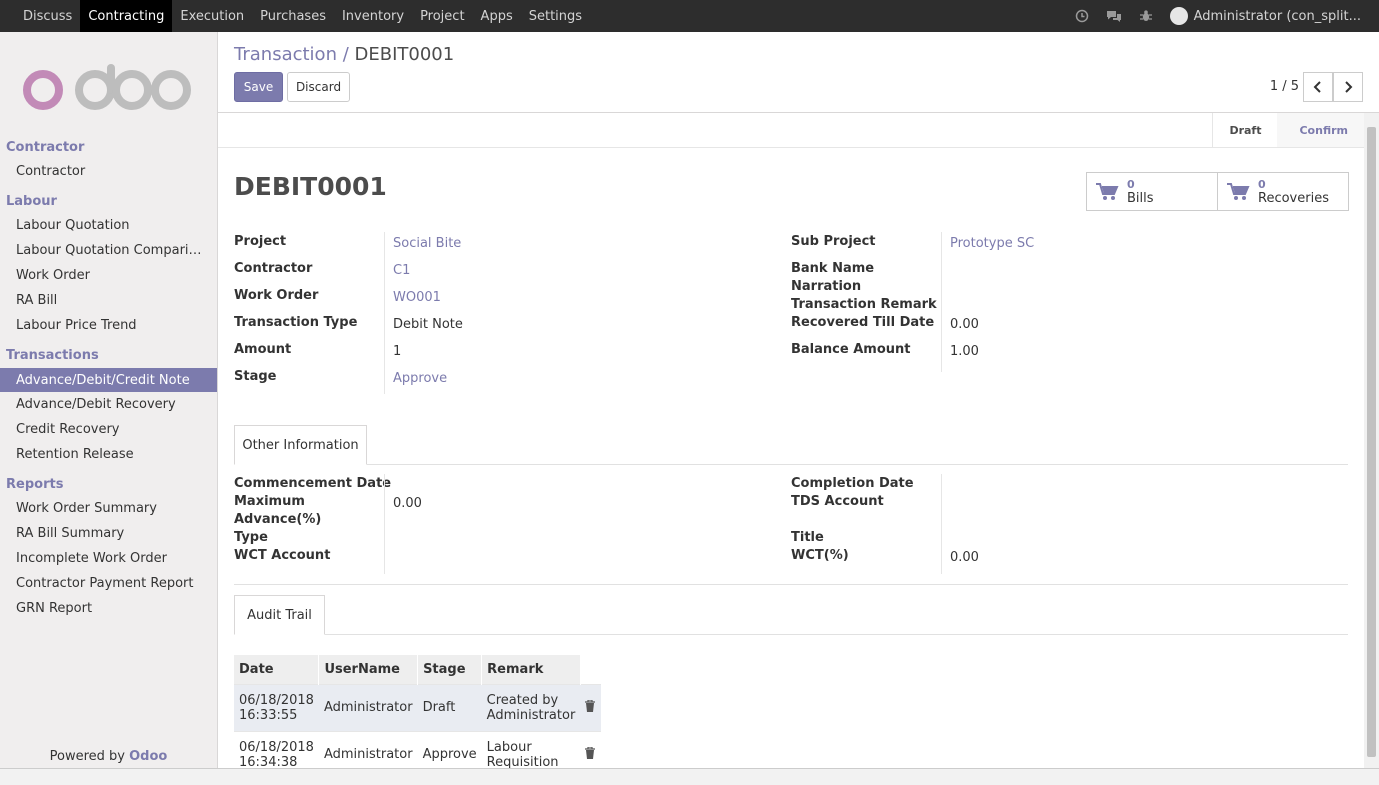  Describe the element at coordinates (87, 756) in the screenshot. I see `powered-by-text: Powered by` at that location.